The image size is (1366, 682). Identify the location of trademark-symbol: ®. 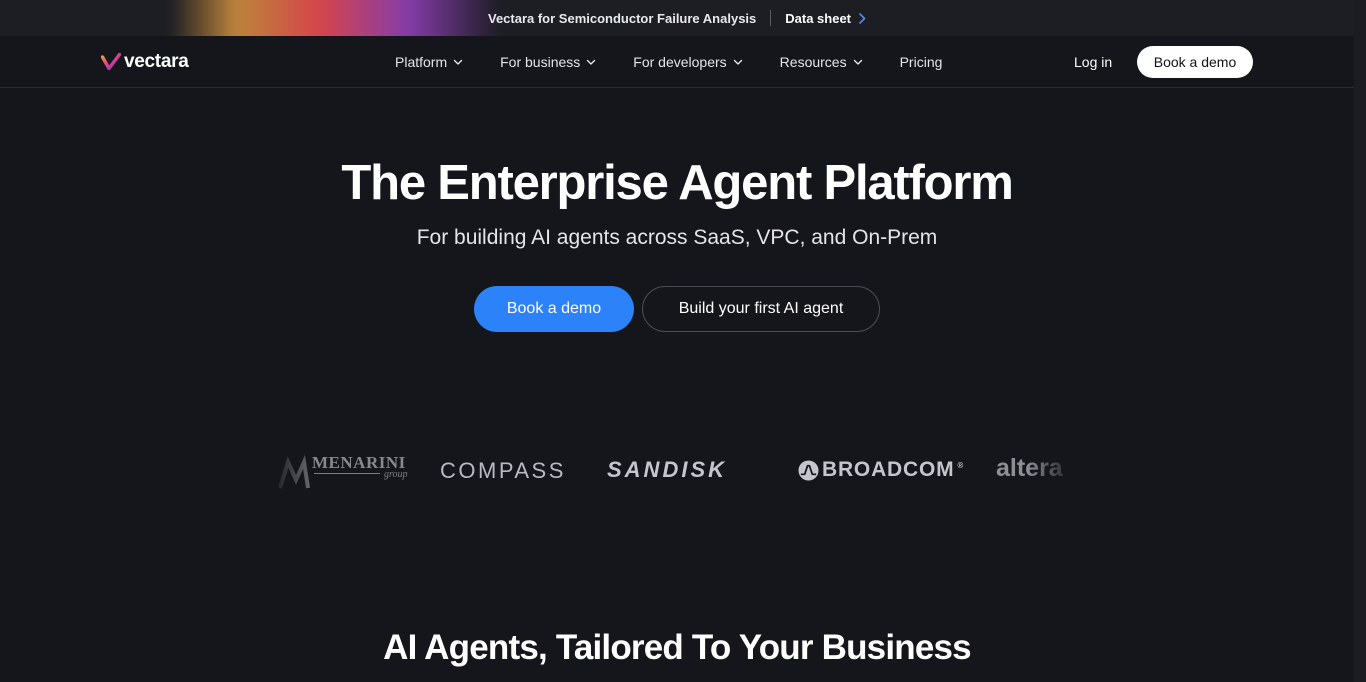
(961, 465).